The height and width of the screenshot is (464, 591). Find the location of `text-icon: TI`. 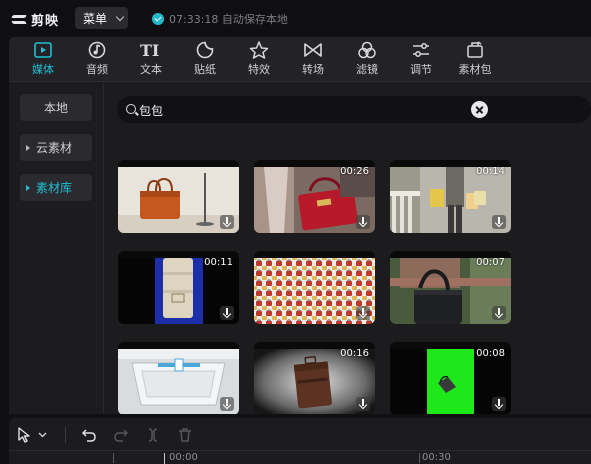

text-icon: TI is located at coordinates (151, 50).